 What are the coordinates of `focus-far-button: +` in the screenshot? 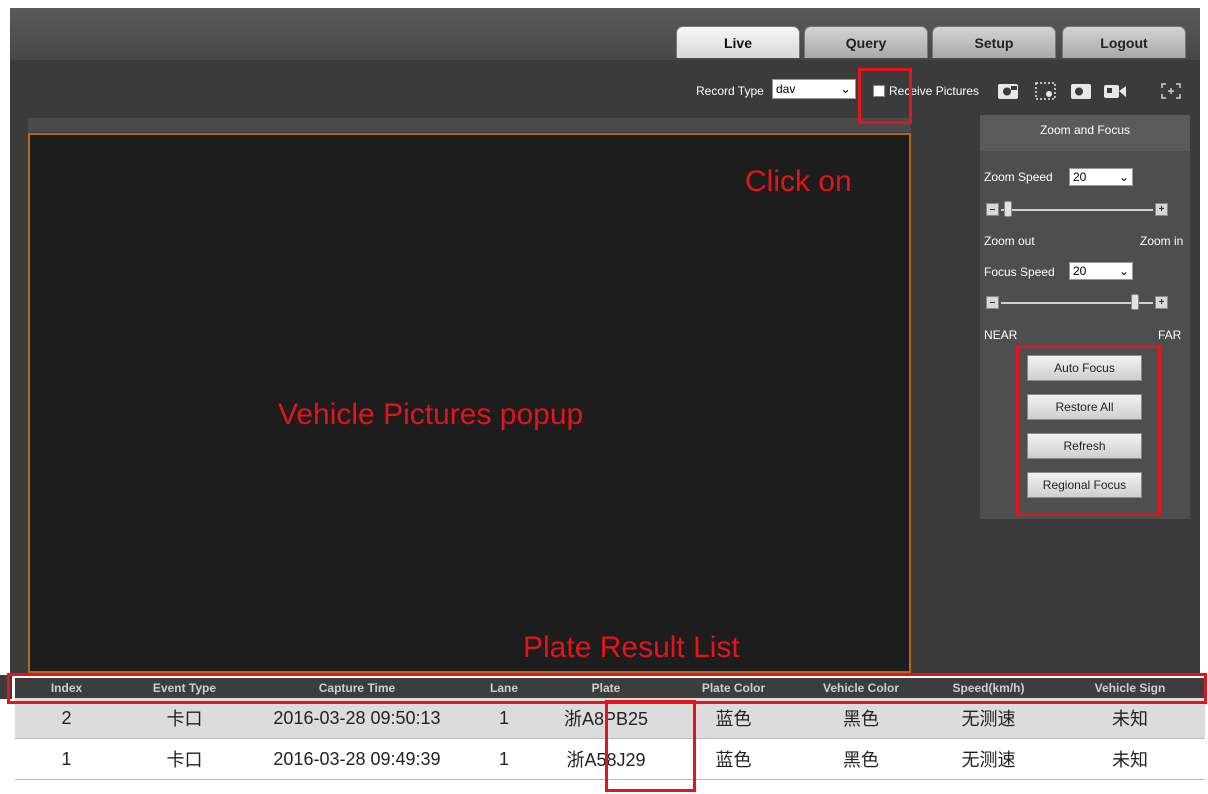 It's located at (1161, 302).